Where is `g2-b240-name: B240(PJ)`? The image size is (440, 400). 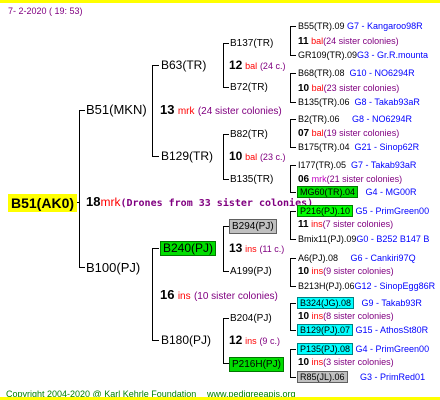
g2-b240-name: B240(PJ) is located at coordinates (188, 248).